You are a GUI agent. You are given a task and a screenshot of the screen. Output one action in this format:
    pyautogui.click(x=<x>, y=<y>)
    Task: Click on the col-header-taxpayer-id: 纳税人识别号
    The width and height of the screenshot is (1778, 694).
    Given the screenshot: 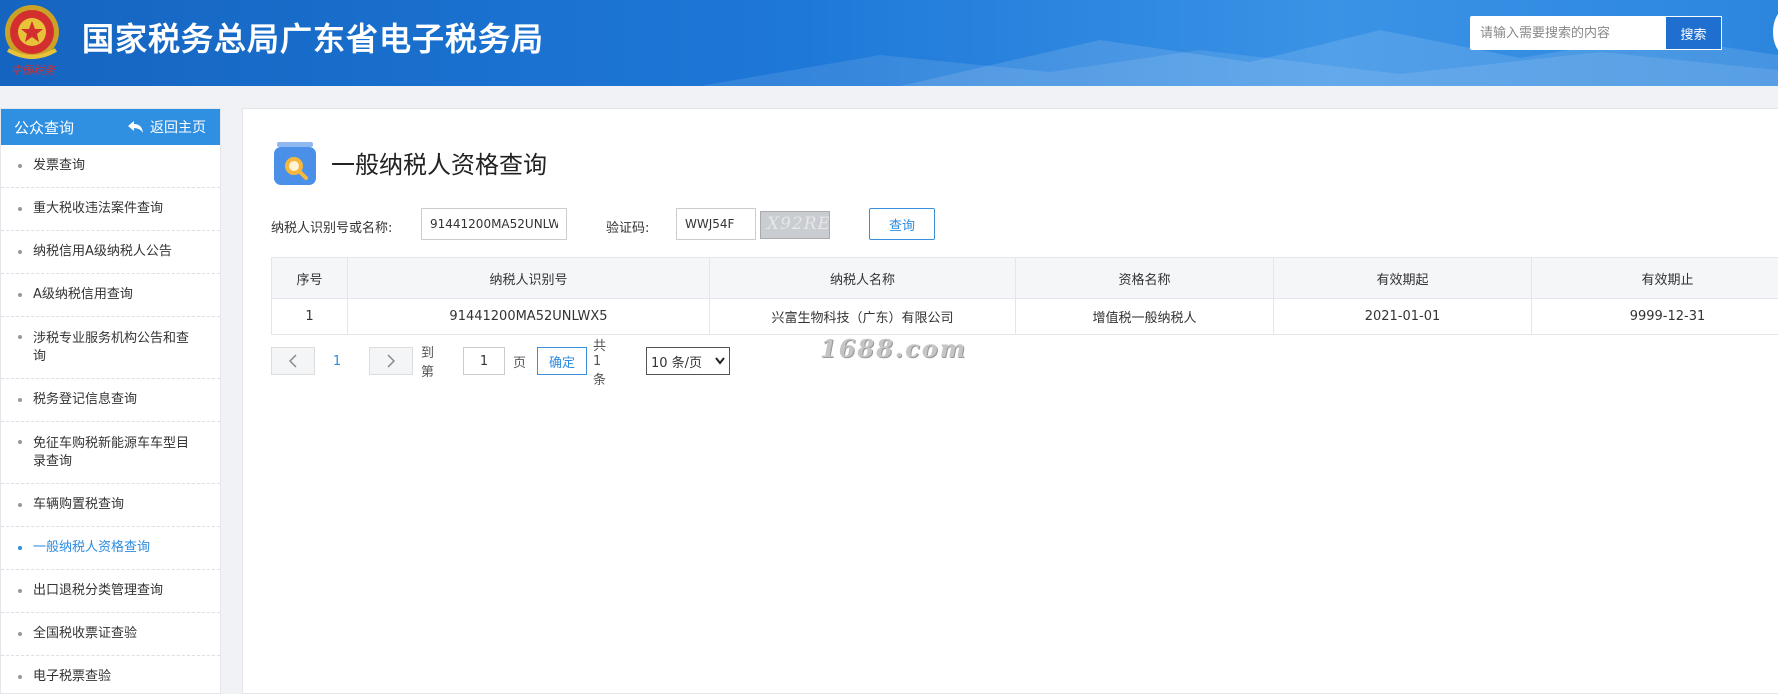 What is the action you would take?
    pyautogui.click(x=528, y=278)
    